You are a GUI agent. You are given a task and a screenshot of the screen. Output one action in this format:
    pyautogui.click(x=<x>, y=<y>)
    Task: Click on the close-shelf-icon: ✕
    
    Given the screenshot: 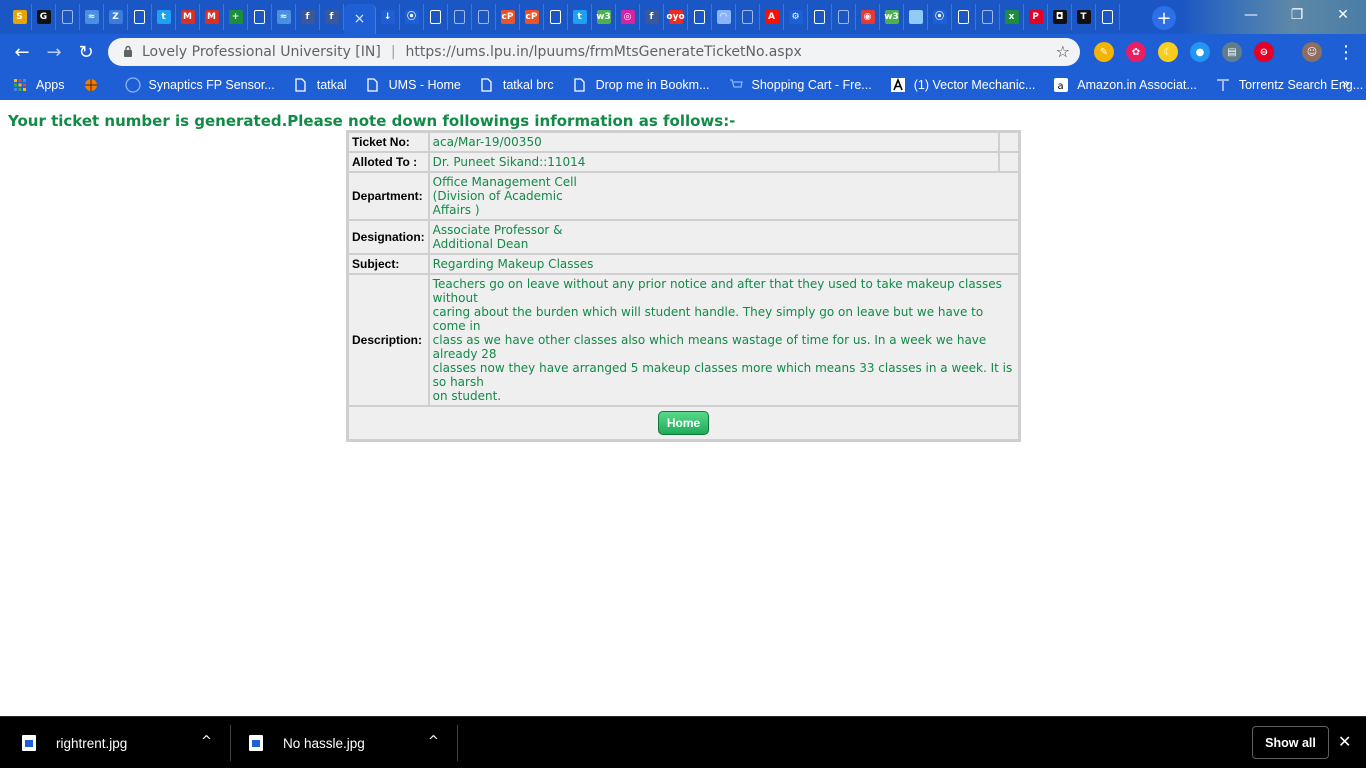 What is the action you would take?
    pyautogui.click(x=1344, y=741)
    